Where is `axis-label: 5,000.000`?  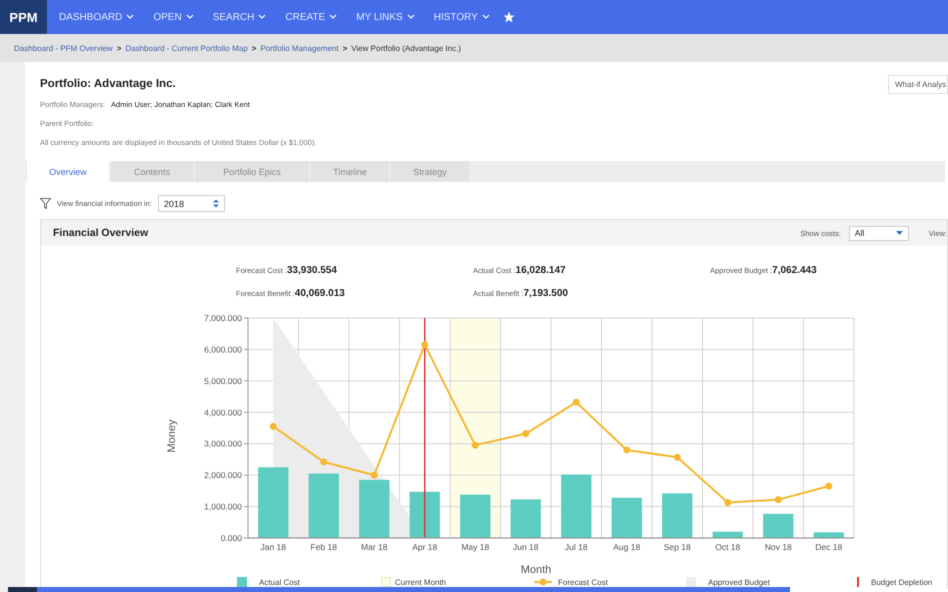
axis-label: 5,000.000 is located at coordinates (223, 381).